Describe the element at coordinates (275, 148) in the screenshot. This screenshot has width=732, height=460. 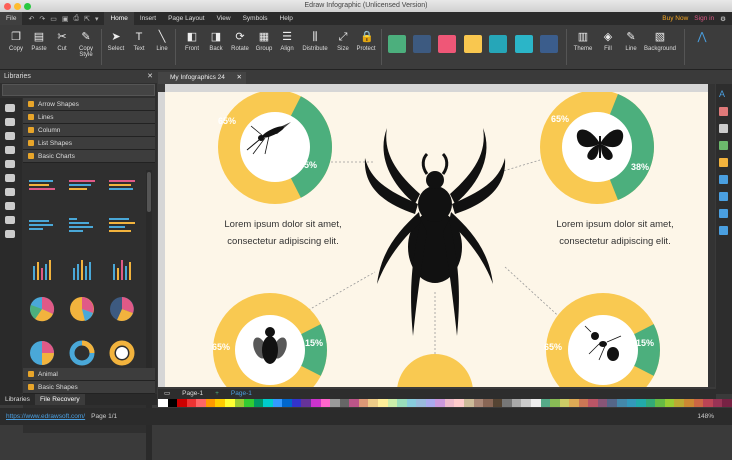
I see `donut-chart-mosquito` at that location.